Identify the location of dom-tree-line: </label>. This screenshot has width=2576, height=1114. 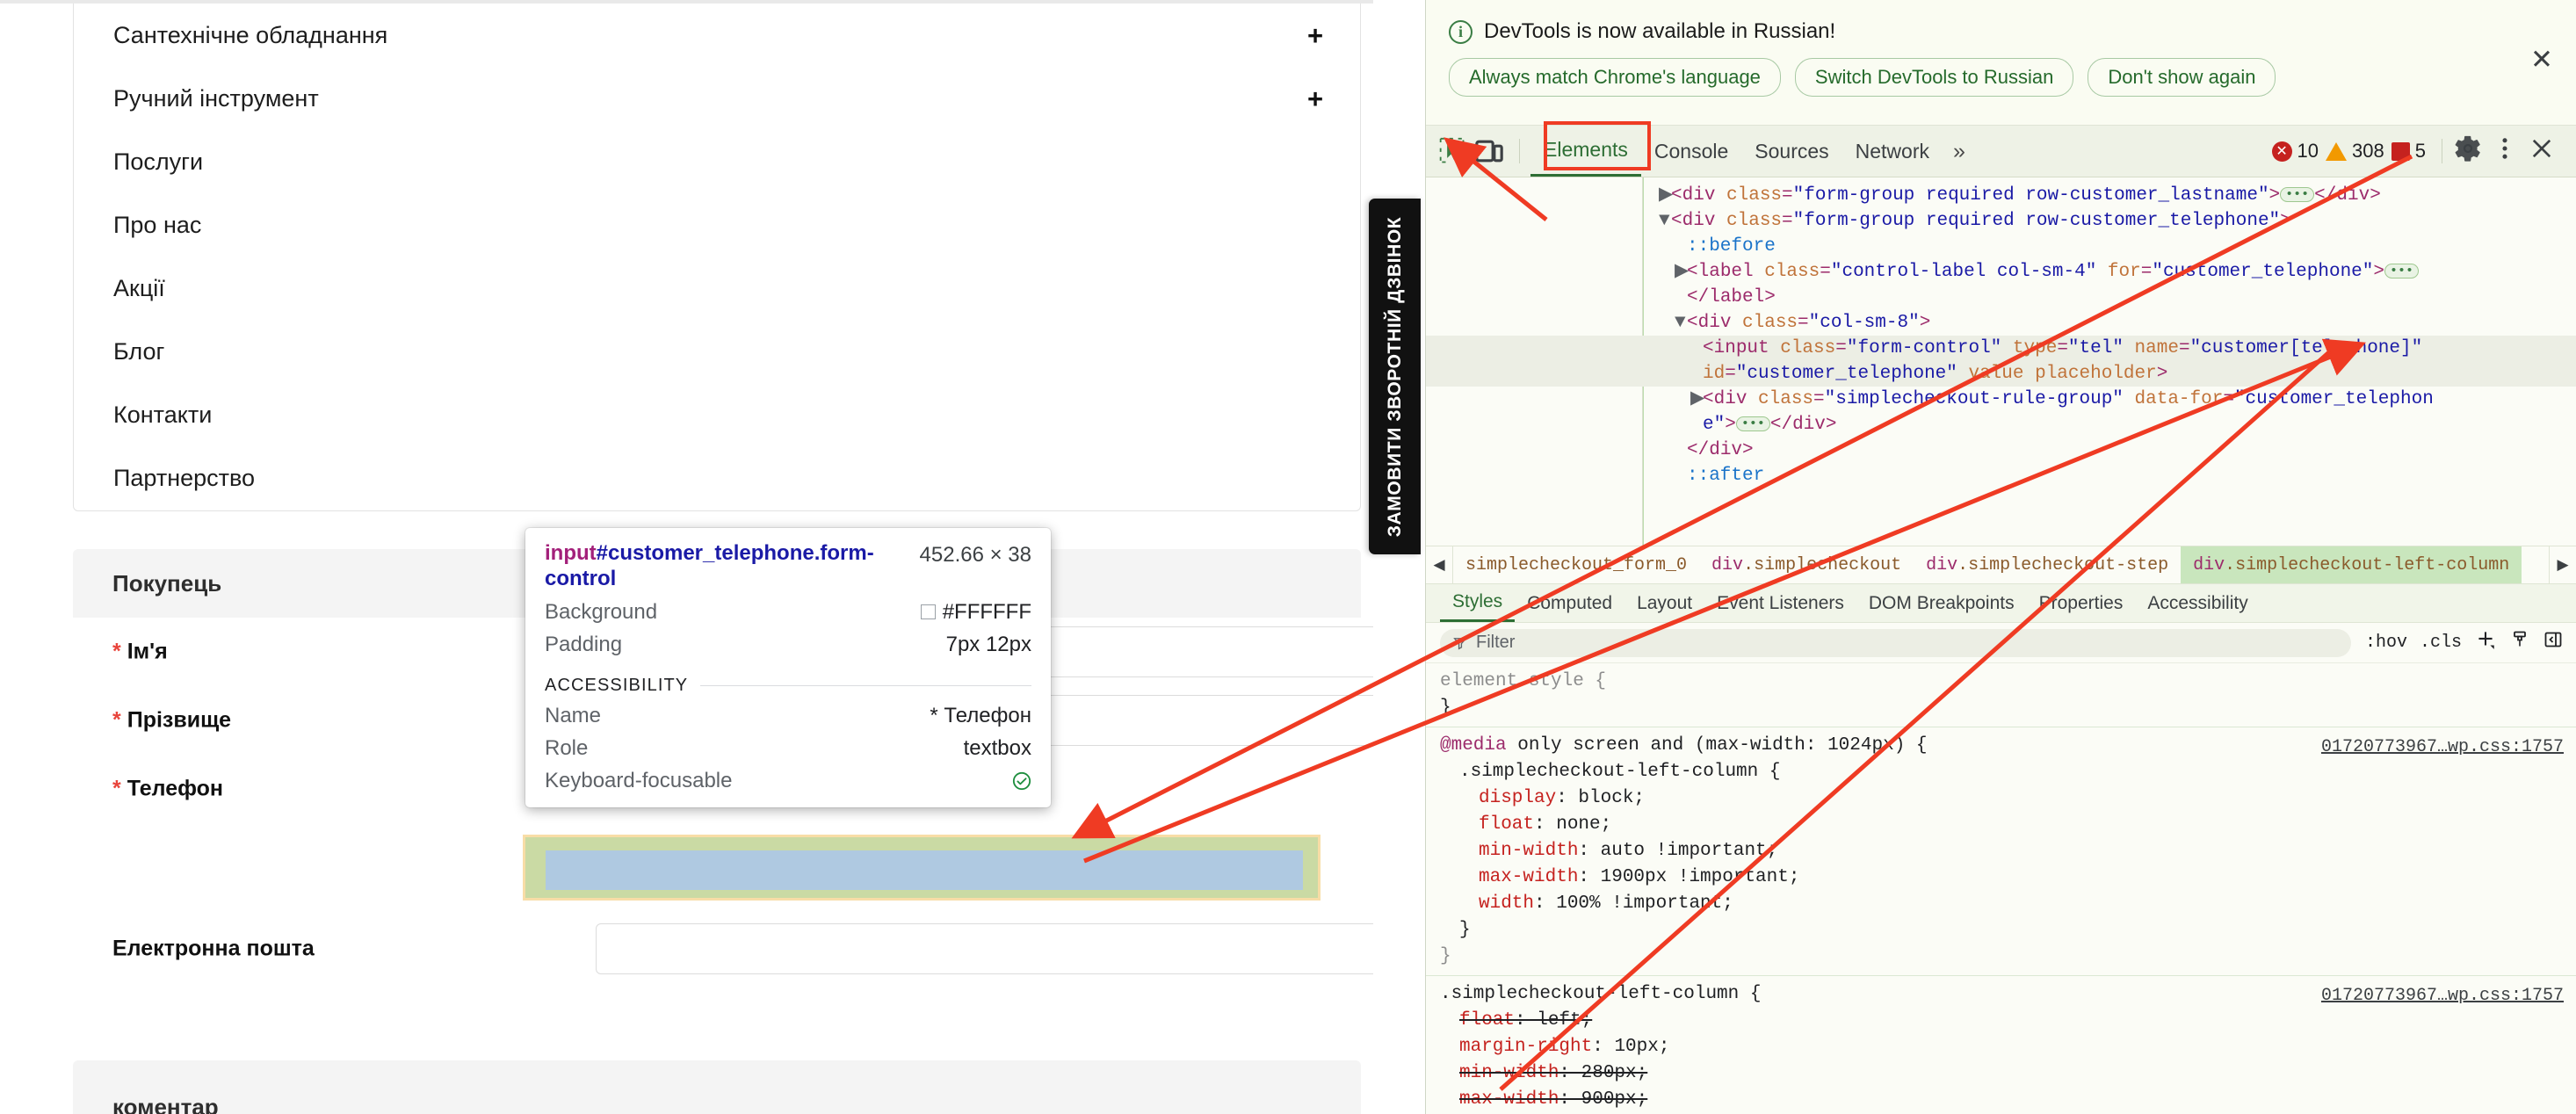
(2001, 297).